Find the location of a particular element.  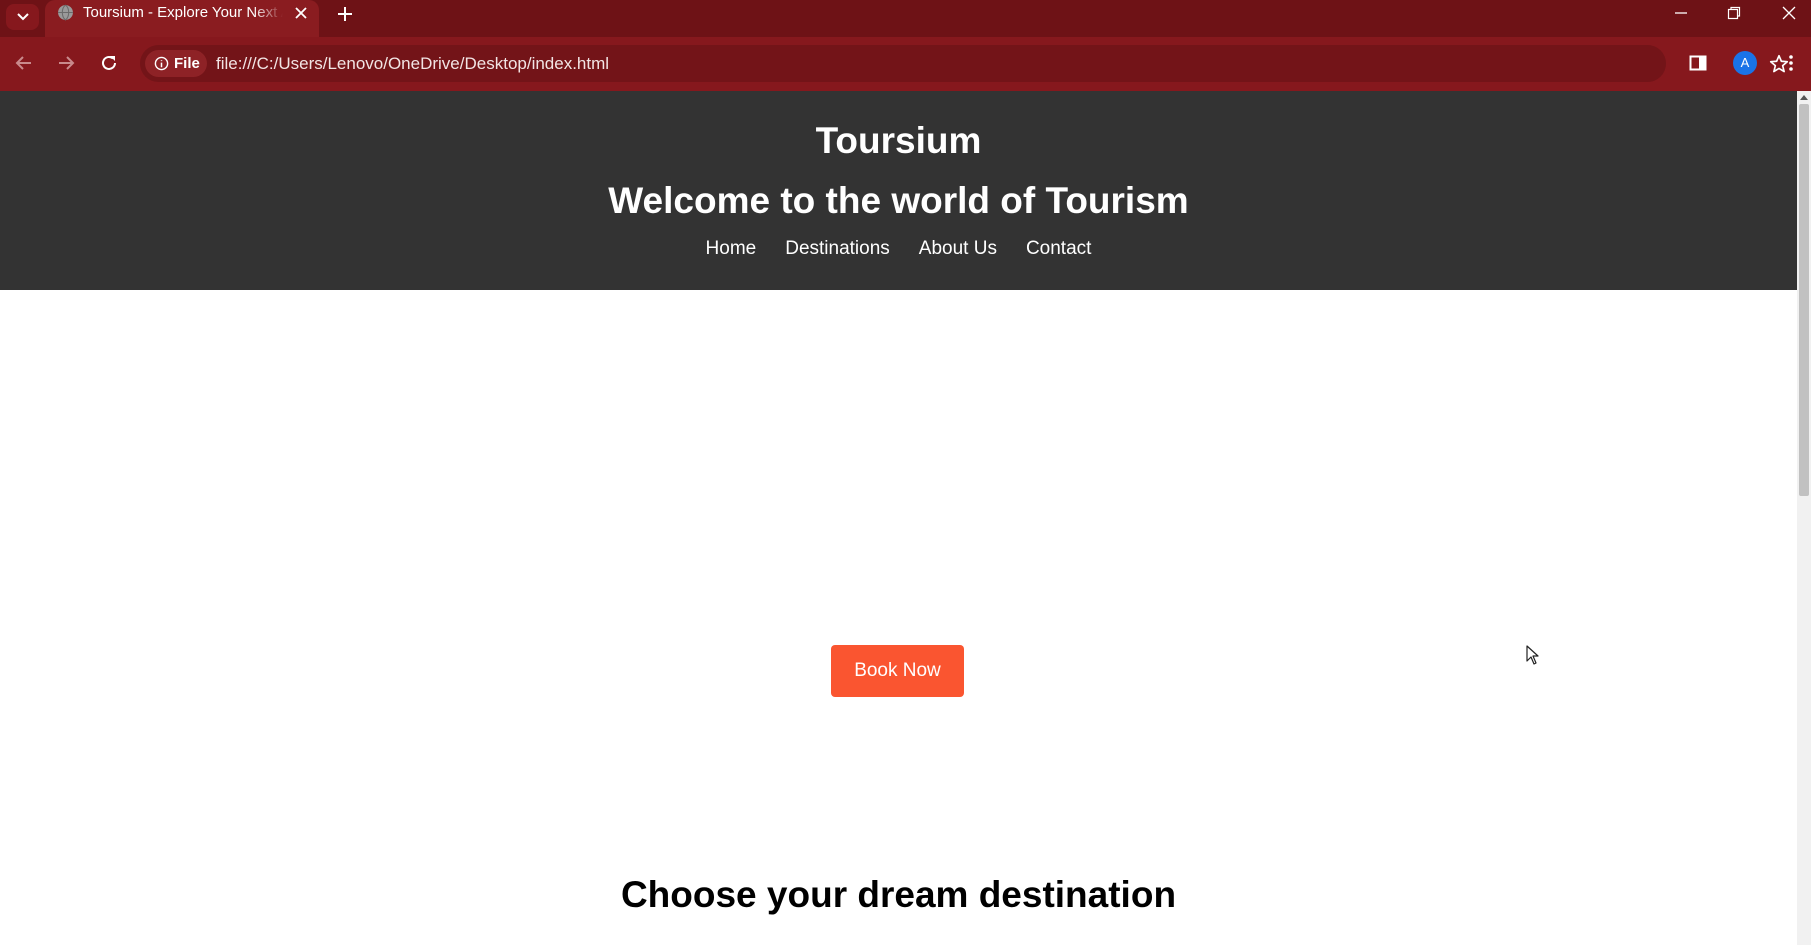

reload-icon is located at coordinates (109, 62).